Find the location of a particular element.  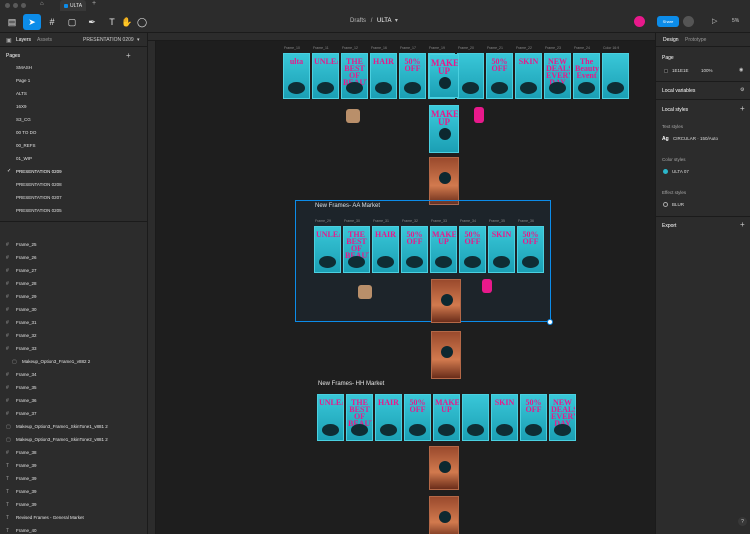

share-button: Share is located at coordinates (668, 21).